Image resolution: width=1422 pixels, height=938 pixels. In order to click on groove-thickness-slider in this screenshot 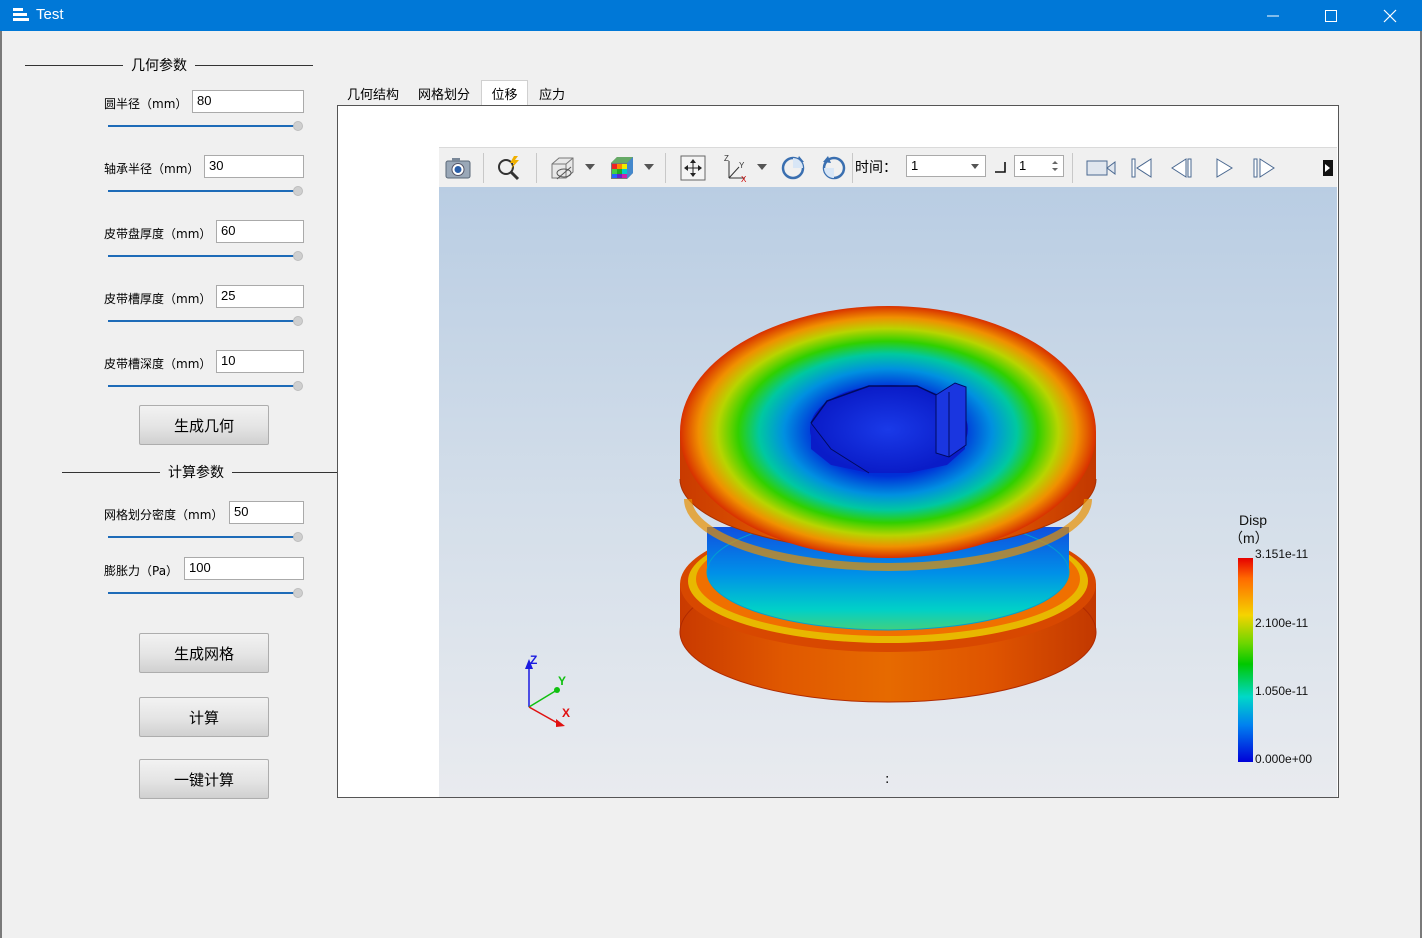, I will do `click(205, 321)`.